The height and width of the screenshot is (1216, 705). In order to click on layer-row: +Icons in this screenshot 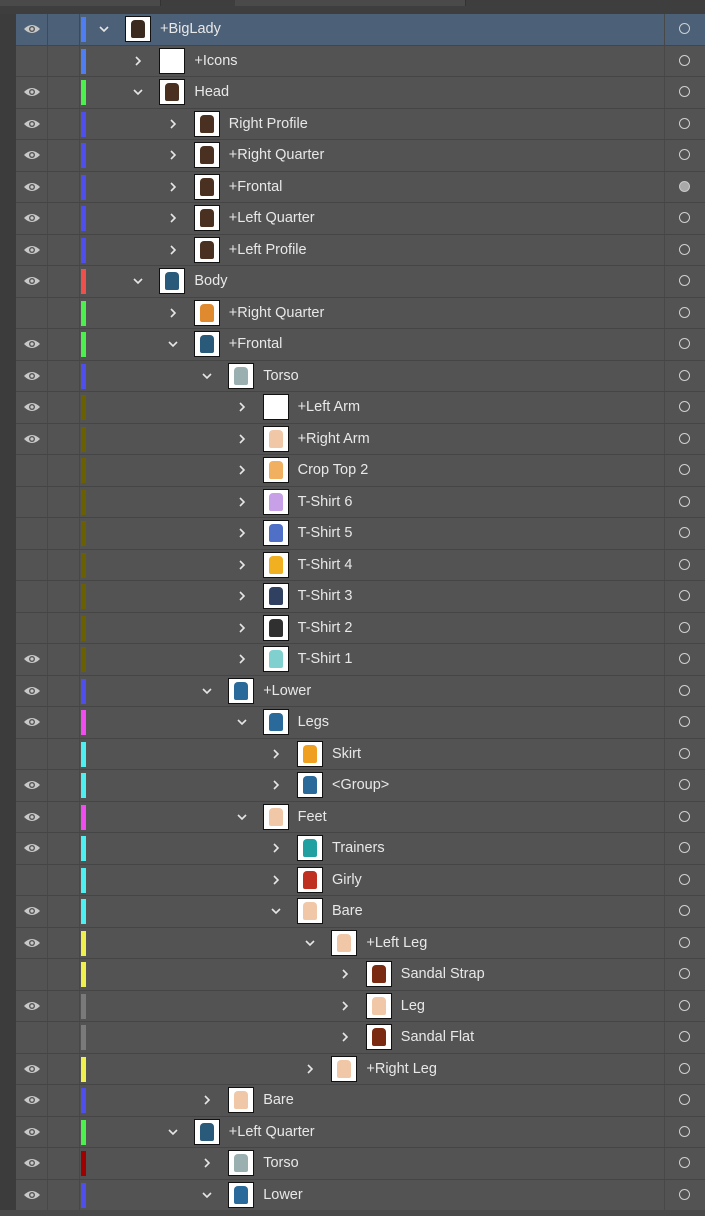, I will do `click(360, 61)`.